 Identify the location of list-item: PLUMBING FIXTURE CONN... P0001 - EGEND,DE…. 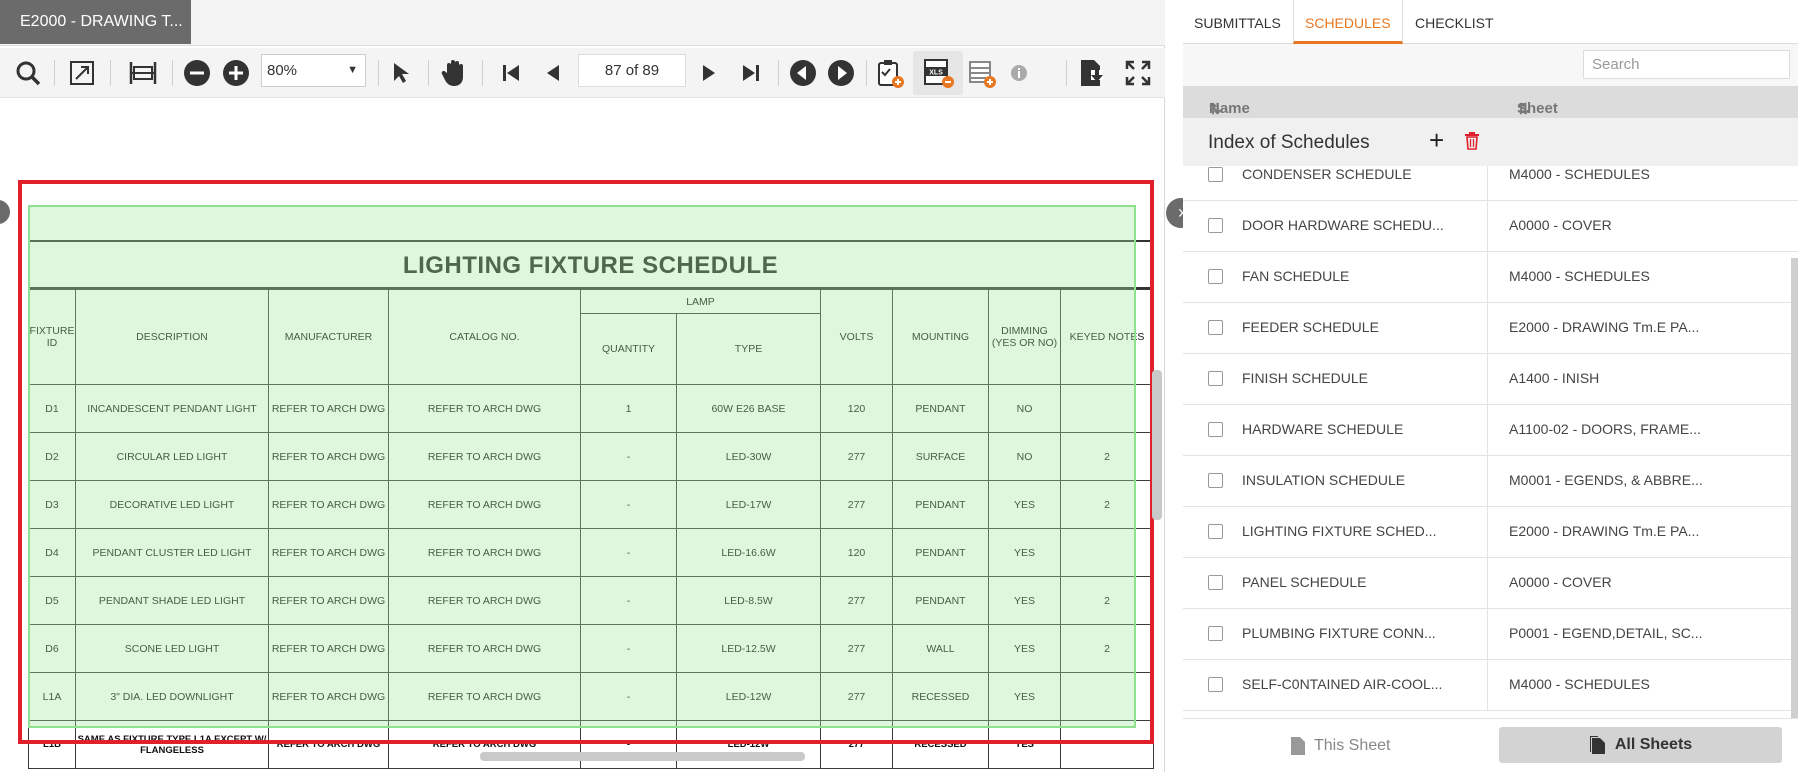
(1490, 634).